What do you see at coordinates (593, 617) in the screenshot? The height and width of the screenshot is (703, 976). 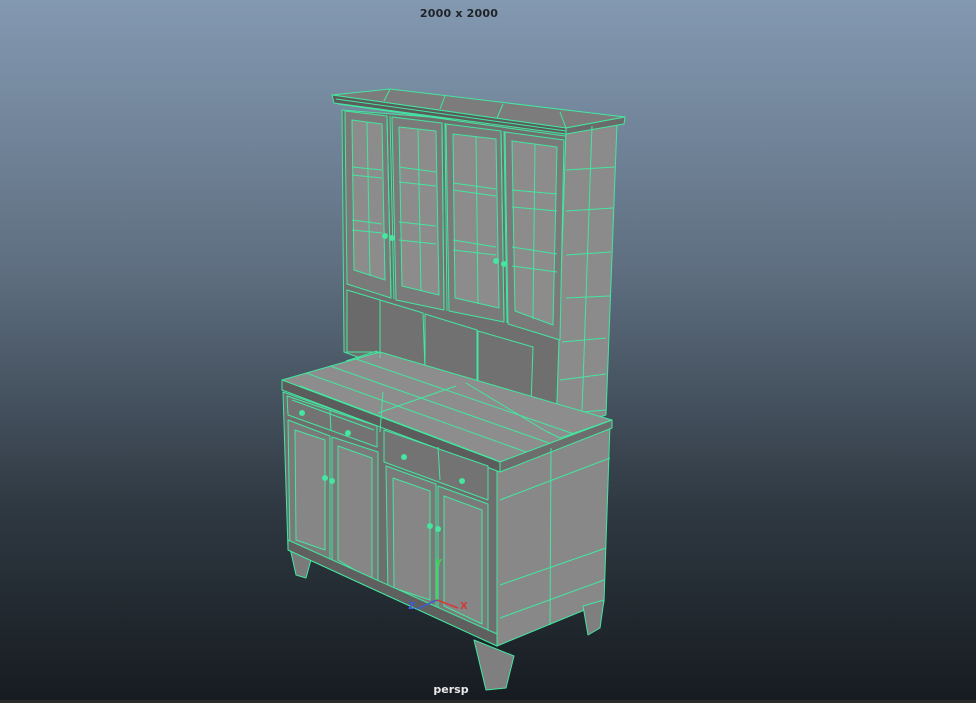 I see `leg-back-right` at bounding box center [593, 617].